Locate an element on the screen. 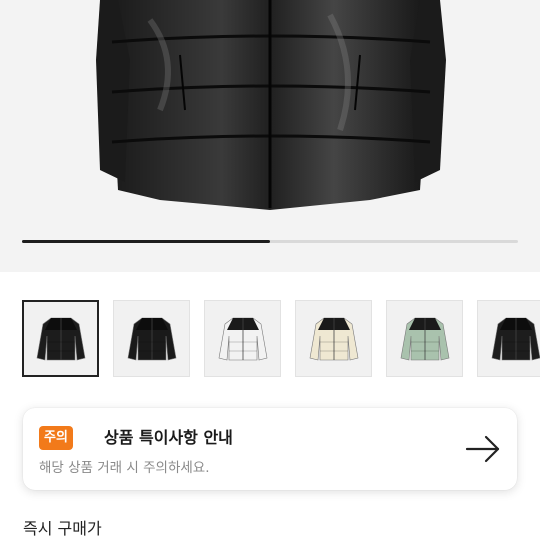 This screenshot has height=540, width=540. image-progress-bar is located at coordinates (270, 241).